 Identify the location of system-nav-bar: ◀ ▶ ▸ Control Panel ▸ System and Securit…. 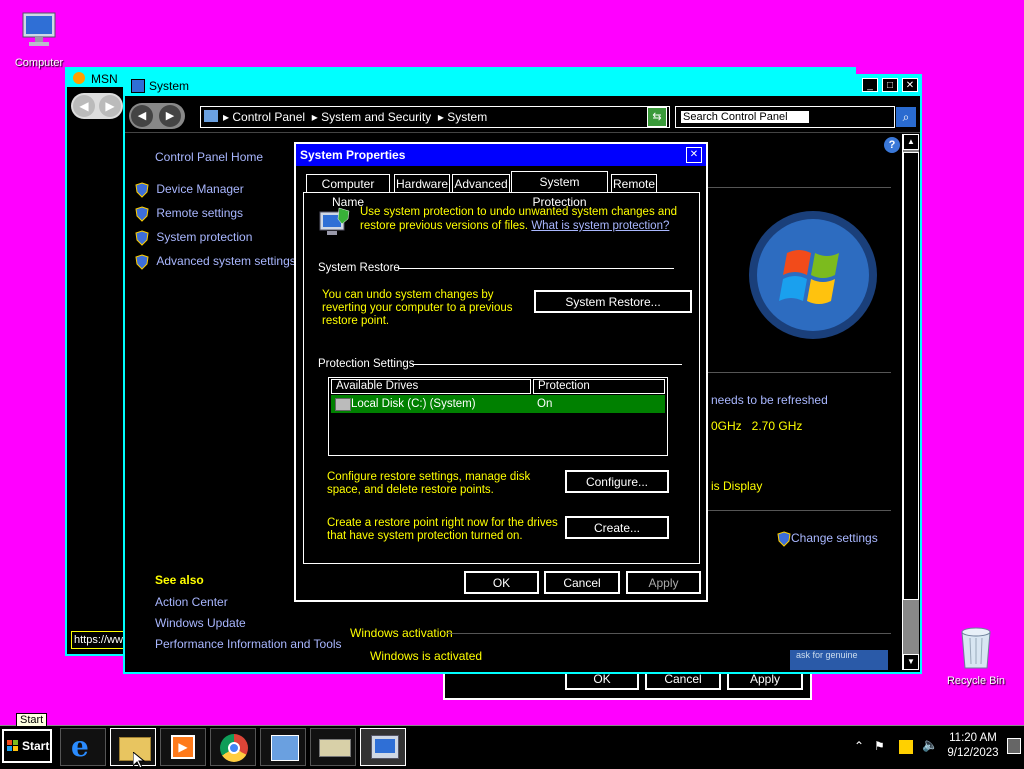
(522, 114).